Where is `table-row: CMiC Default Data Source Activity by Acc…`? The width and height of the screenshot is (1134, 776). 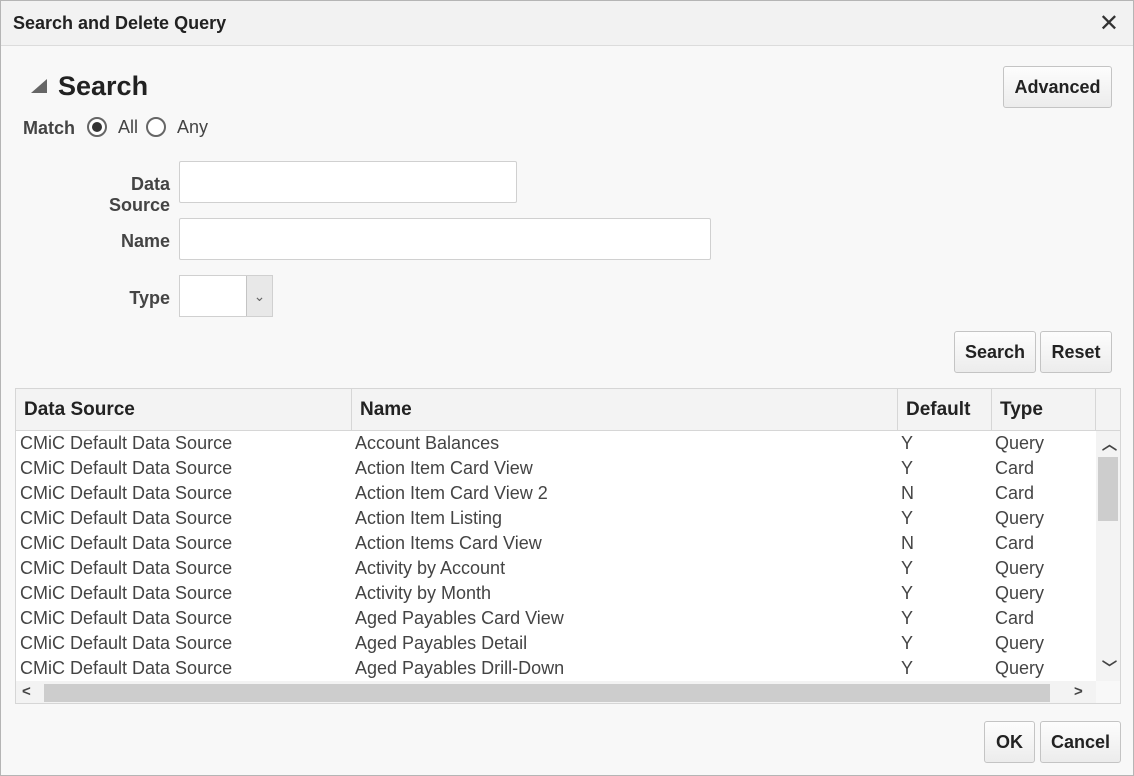 table-row: CMiC Default Data Source Activity by Acc… is located at coordinates (556, 568).